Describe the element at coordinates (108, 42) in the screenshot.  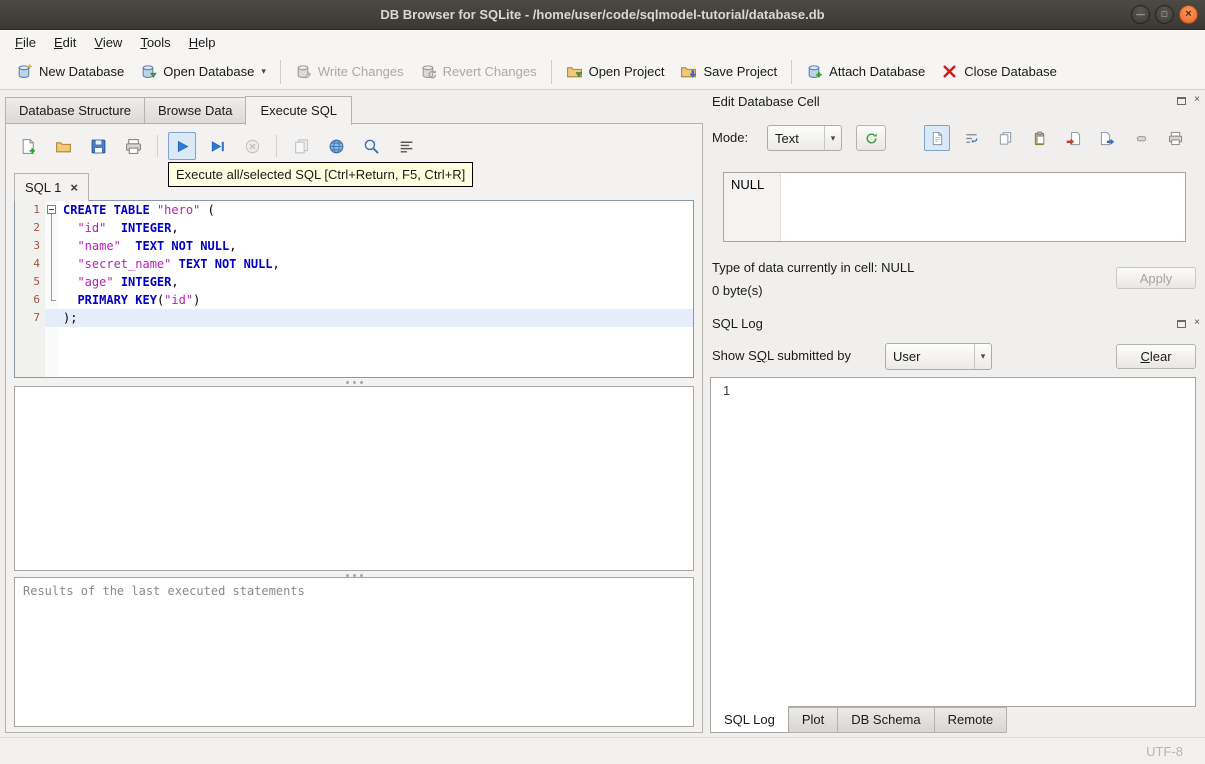
I see `menu-view: View` at that location.